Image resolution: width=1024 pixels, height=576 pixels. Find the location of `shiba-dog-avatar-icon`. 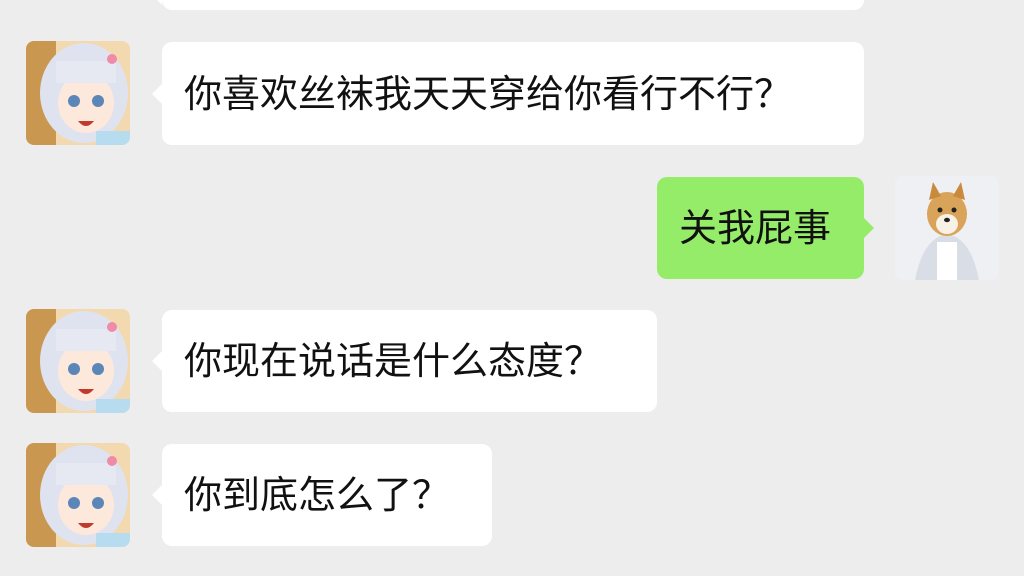

shiba-dog-avatar-icon is located at coordinates (947, 228).